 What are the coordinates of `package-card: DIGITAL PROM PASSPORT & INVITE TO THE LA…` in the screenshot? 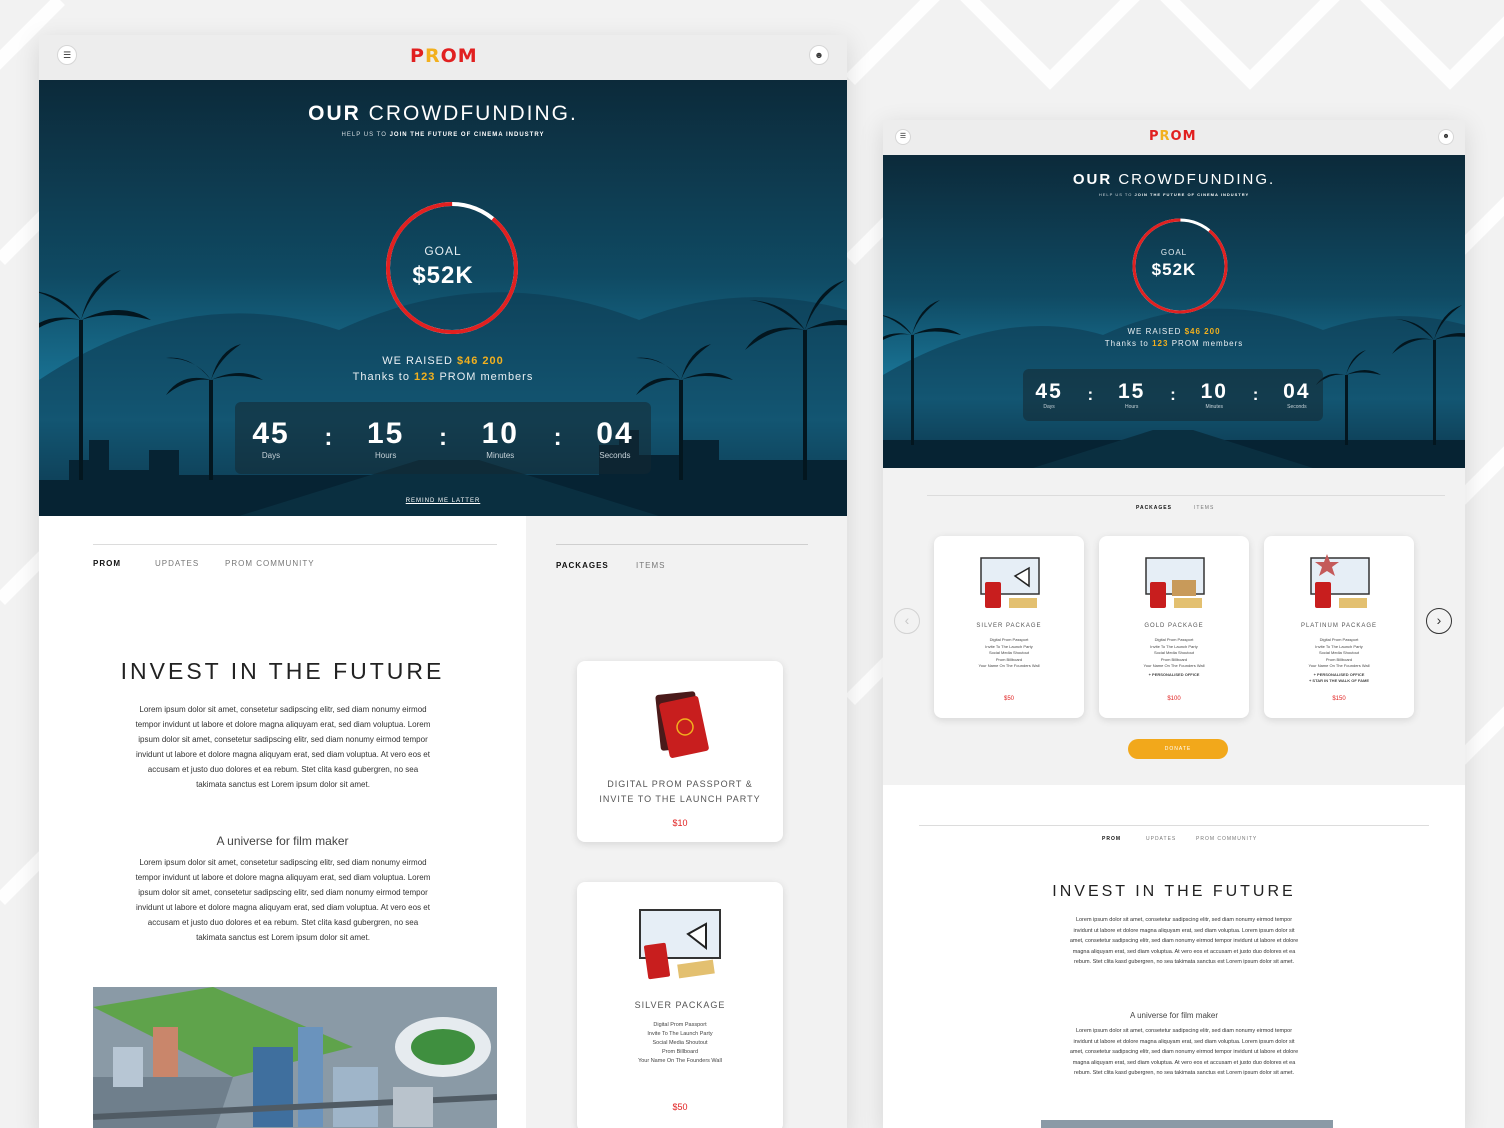 It's located at (680, 751).